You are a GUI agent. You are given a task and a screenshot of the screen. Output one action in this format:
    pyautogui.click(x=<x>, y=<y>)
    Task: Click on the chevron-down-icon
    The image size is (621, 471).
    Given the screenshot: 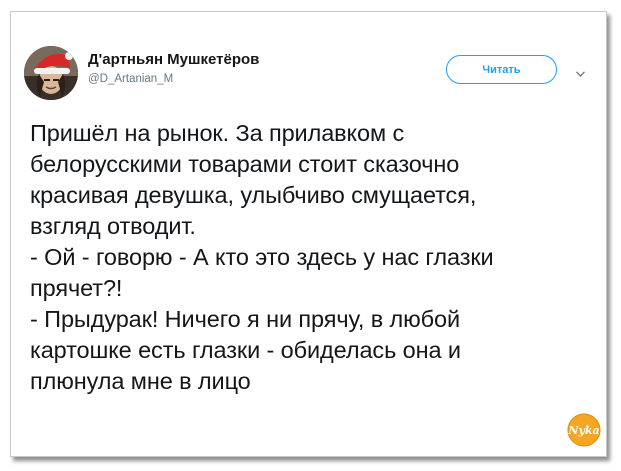 What is the action you would take?
    pyautogui.click(x=580, y=74)
    